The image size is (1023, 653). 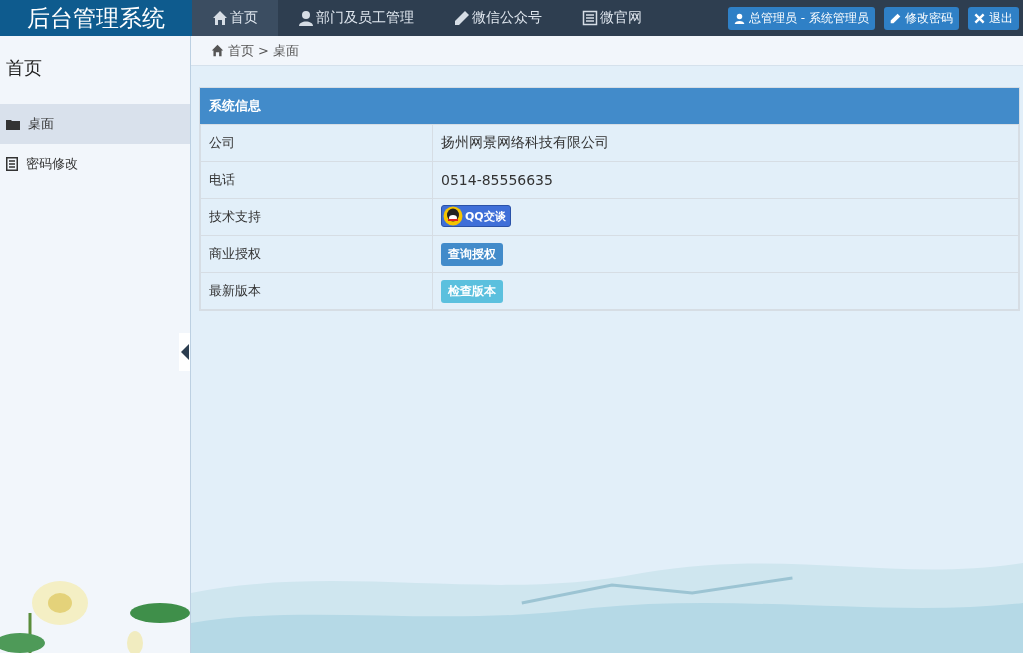 I want to click on breadcrumb-link: 首页, so click(x=241, y=50).